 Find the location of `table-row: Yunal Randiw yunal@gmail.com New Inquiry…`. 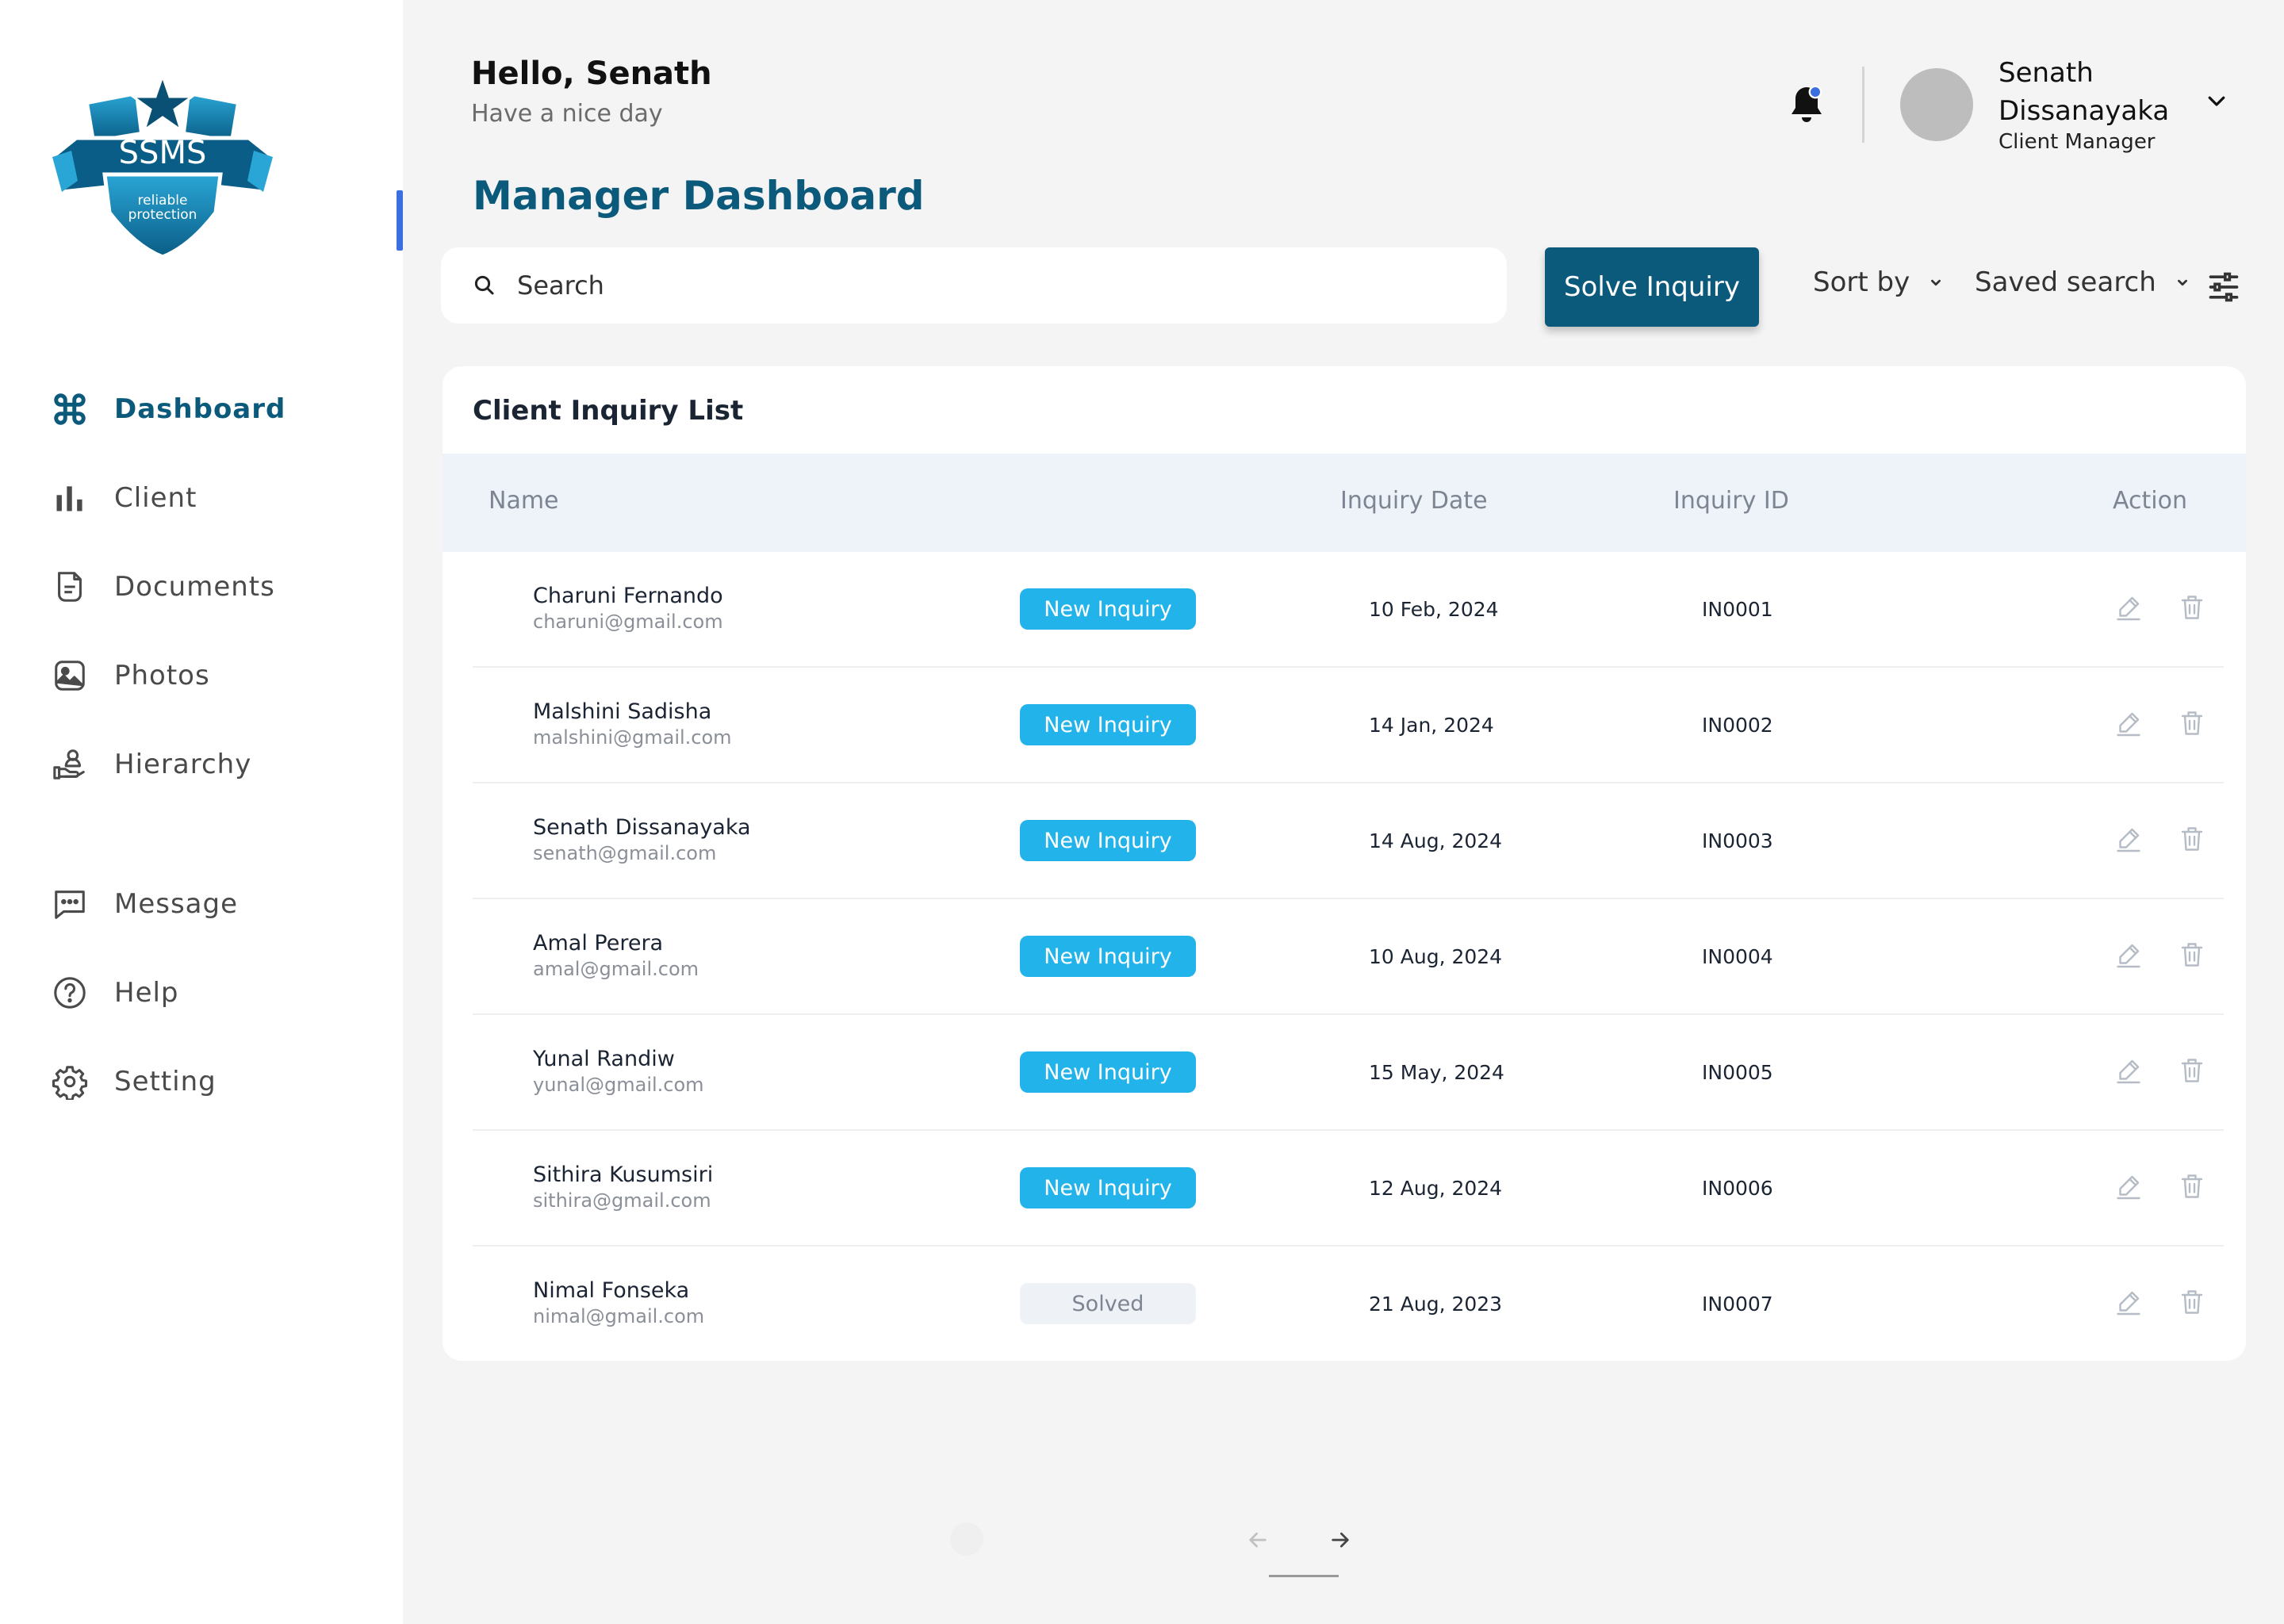

table-row: Yunal Randiw yunal@gmail.com New Inquiry… is located at coordinates (1348, 1073).